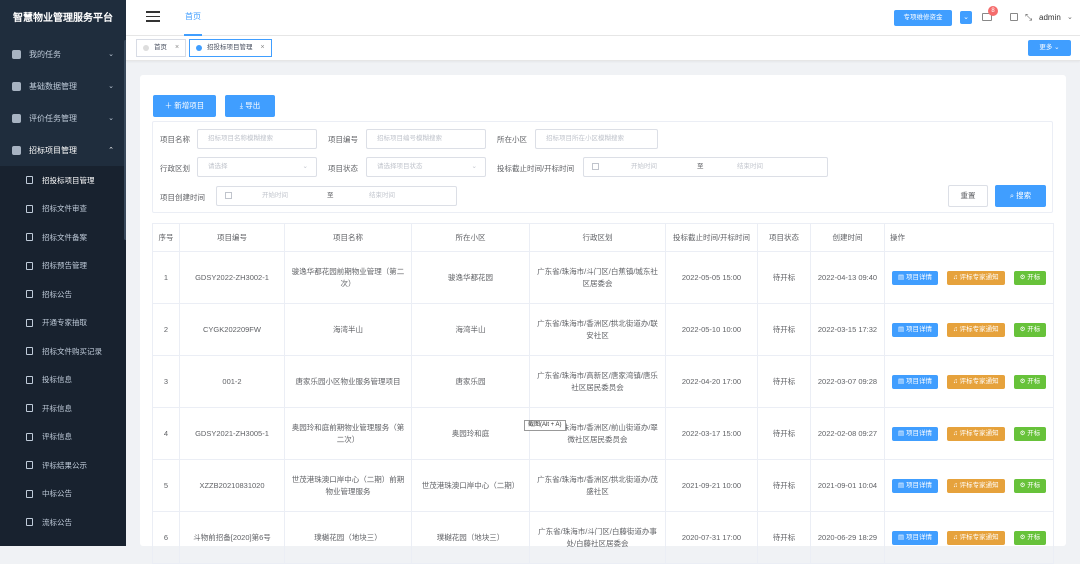 This screenshot has width=1080, height=564. What do you see at coordinates (968, 196) in the screenshot?
I see `reset-button: 重置` at bounding box center [968, 196].